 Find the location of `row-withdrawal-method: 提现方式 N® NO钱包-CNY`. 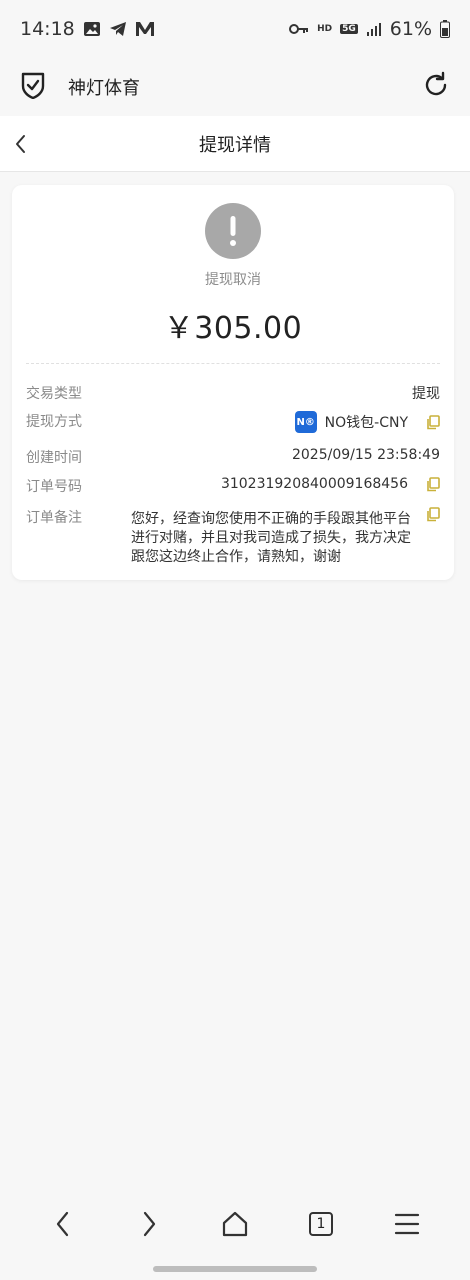

row-withdrawal-method: 提现方式 N® NO钱包-CNY is located at coordinates (233, 422).